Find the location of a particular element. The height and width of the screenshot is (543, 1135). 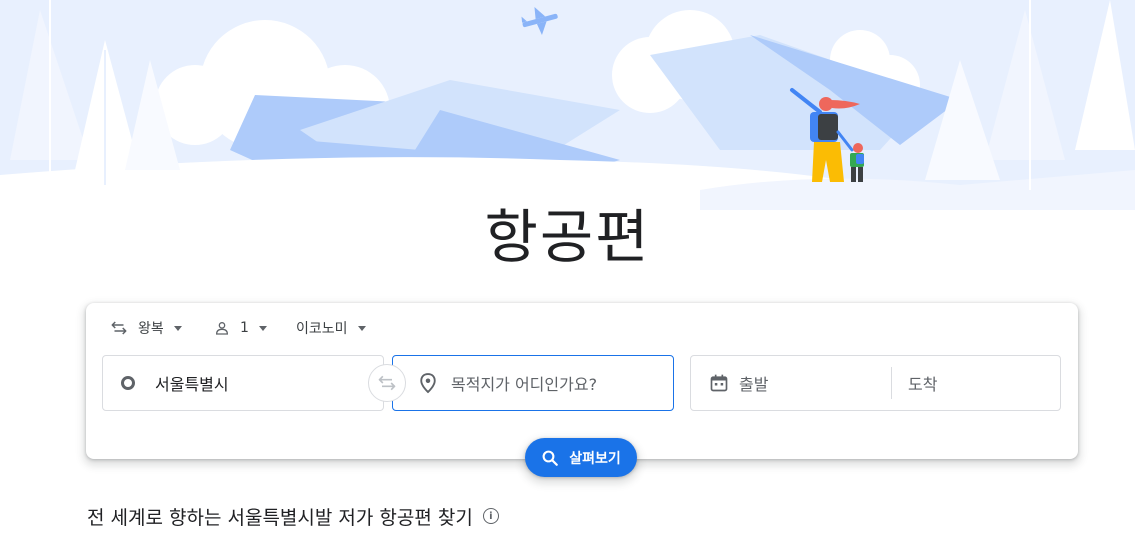

page-title: 항공편 is located at coordinates (567, 237).